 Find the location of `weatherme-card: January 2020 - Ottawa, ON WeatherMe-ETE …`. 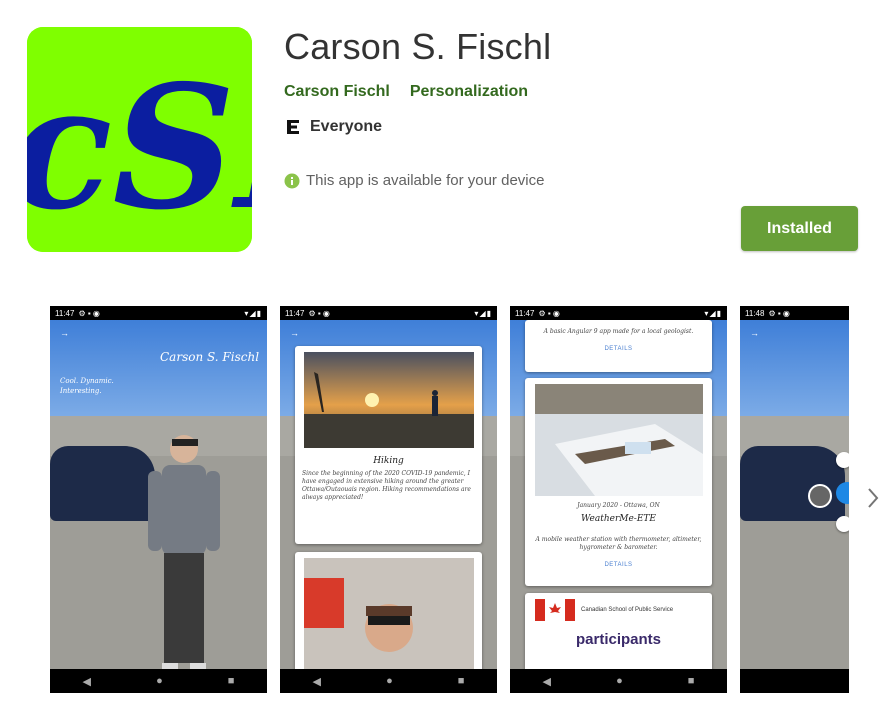

weatherme-card: January 2020 - Ottawa, ON WeatherMe-ETE … is located at coordinates (618, 482).